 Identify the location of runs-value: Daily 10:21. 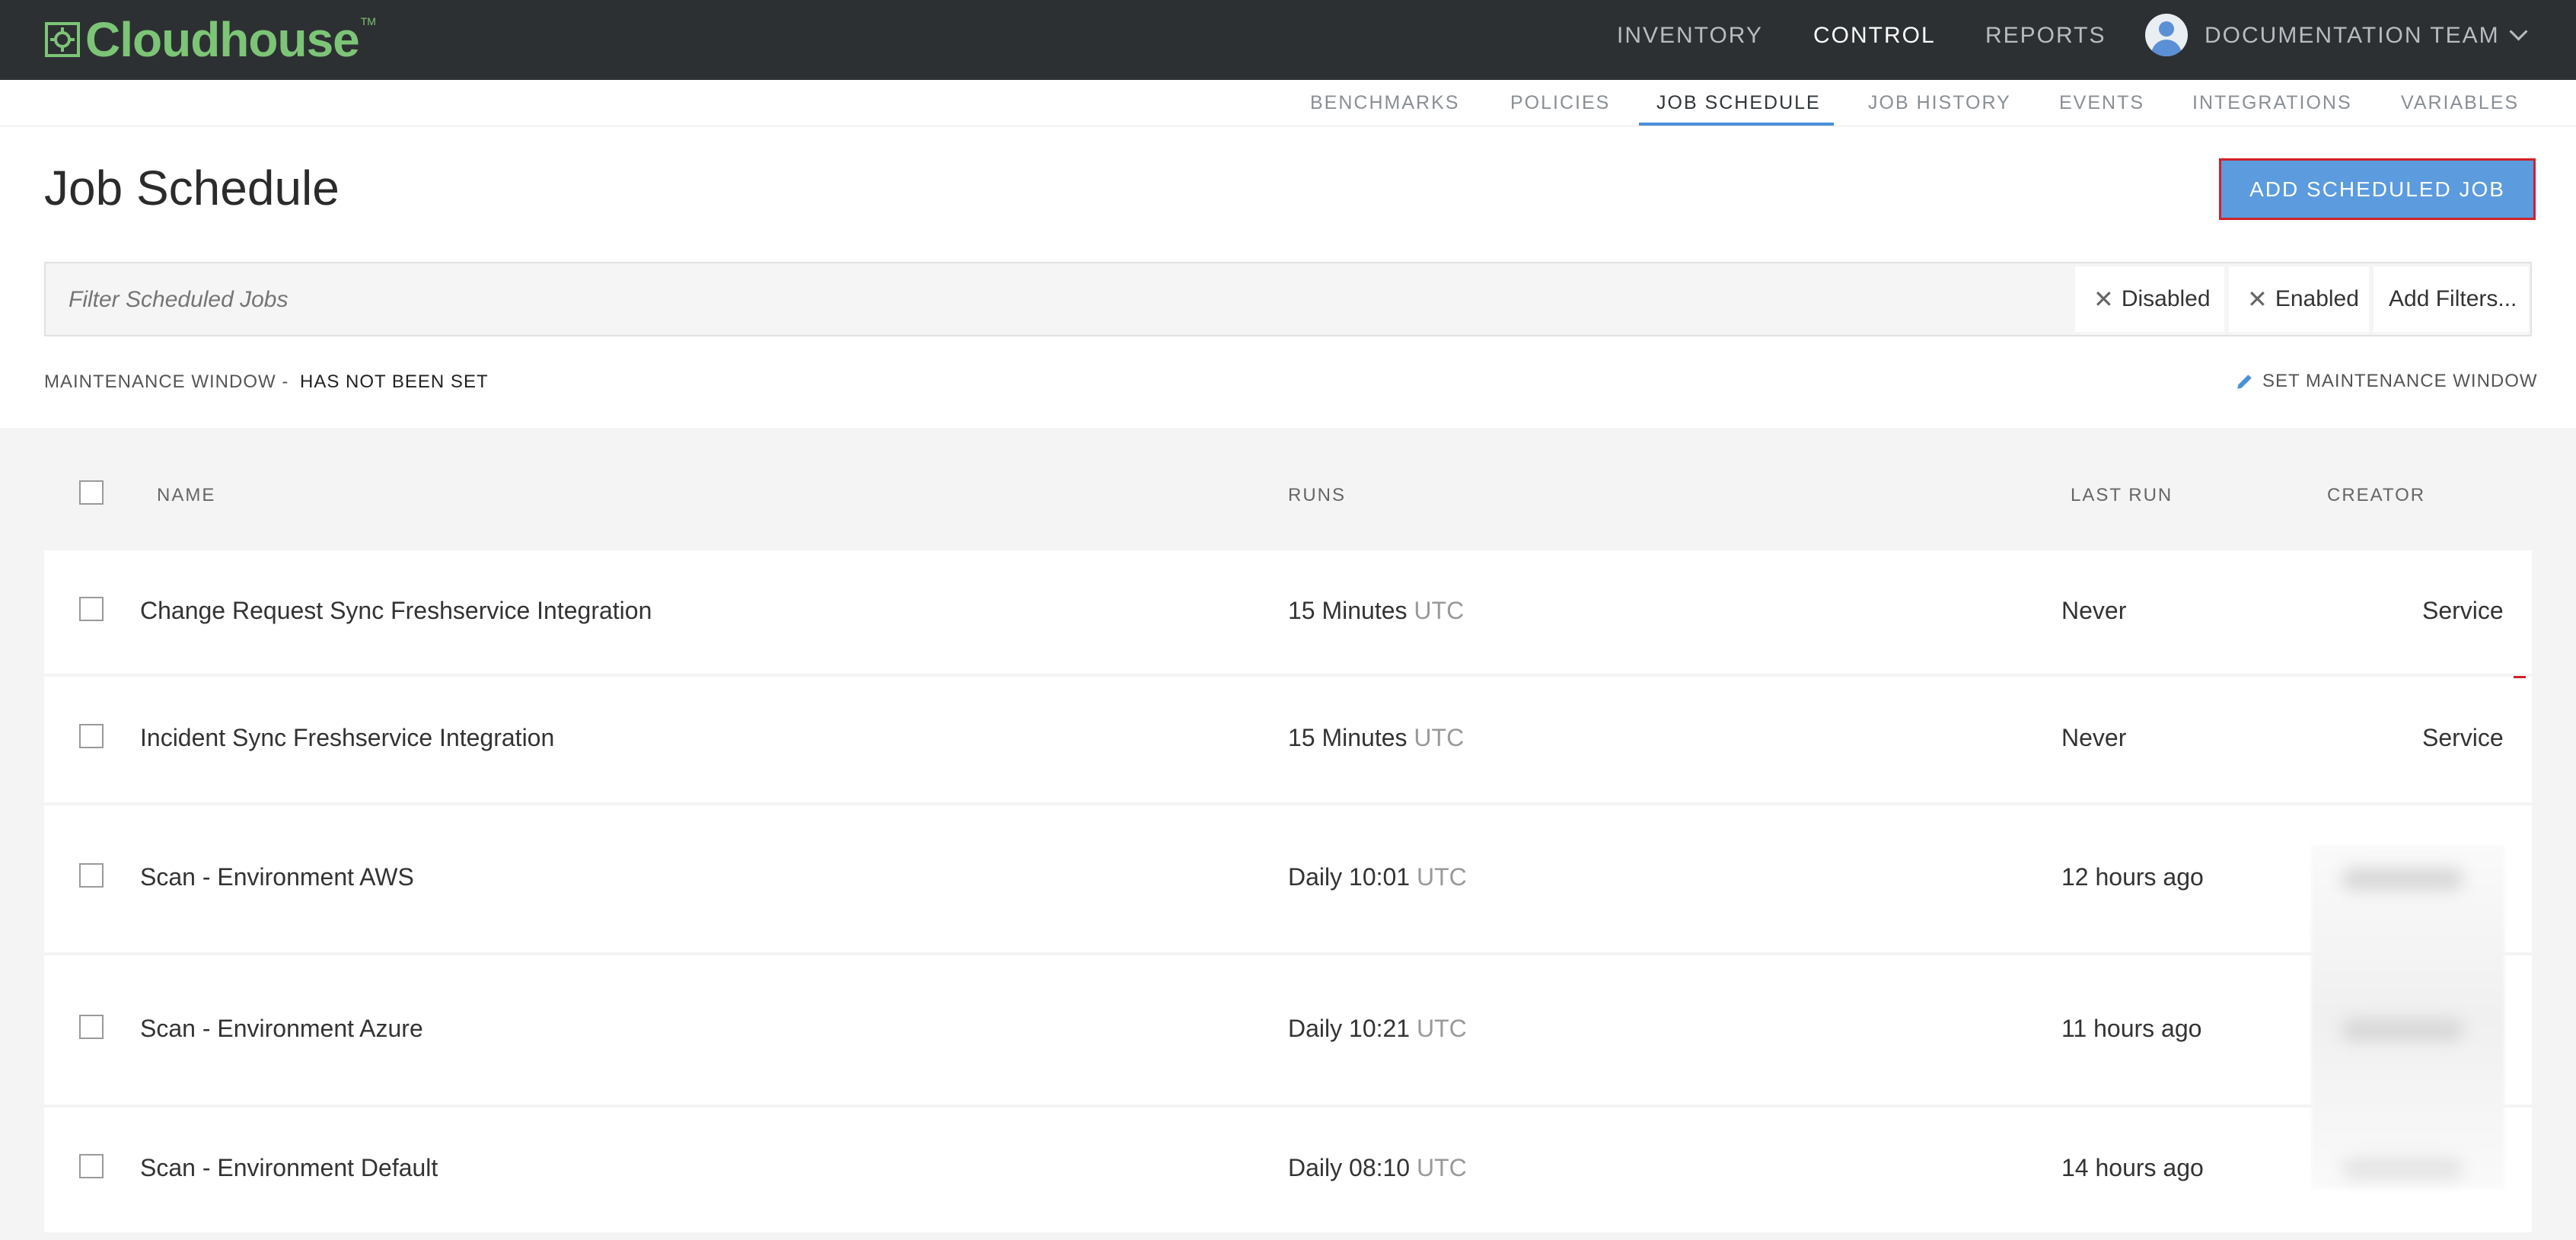
(1349, 1028).